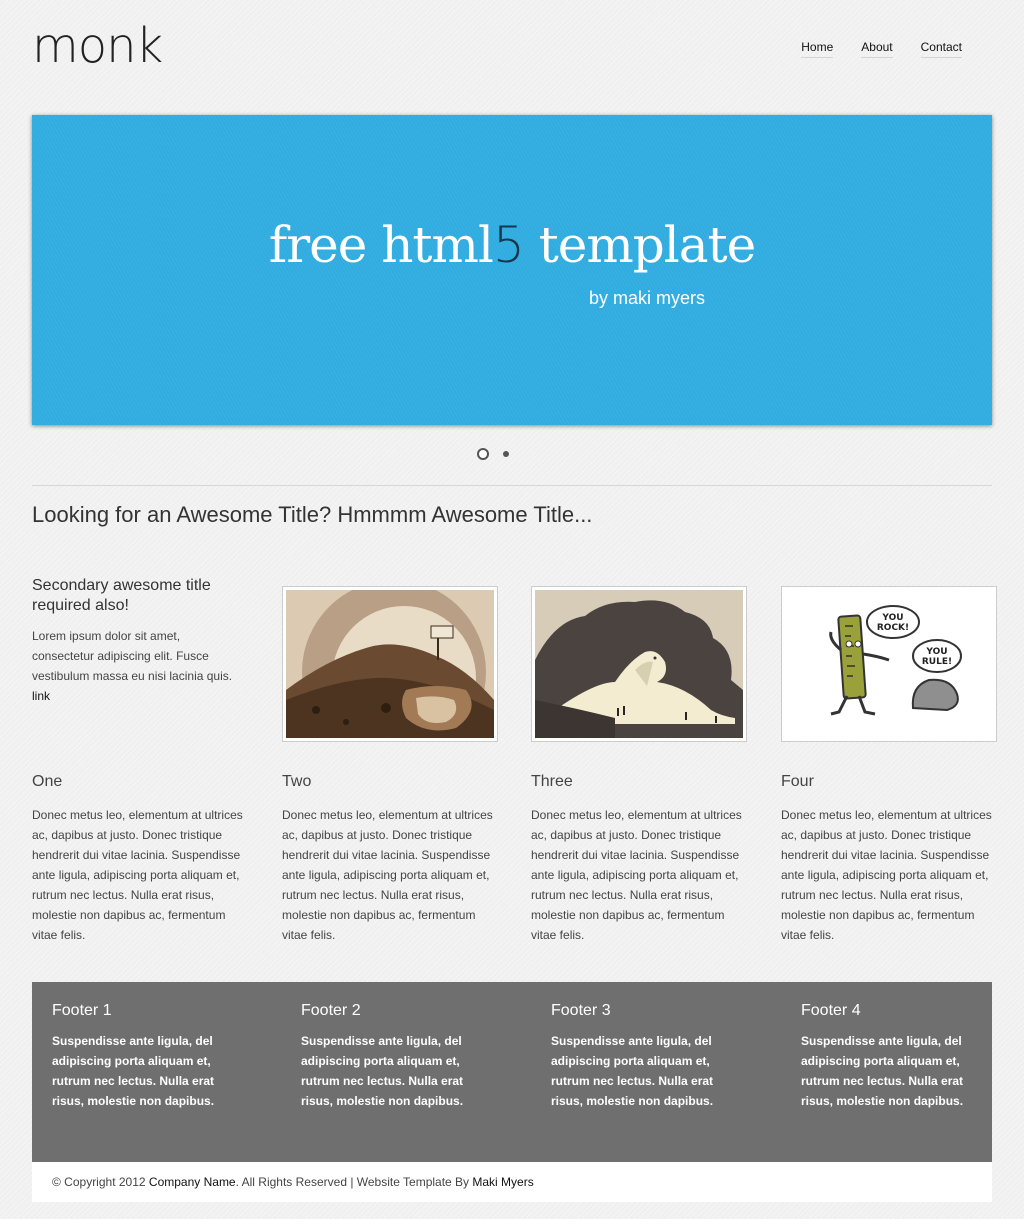 This screenshot has width=1024, height=1219. What do you see at coordinates (493, 454) in the screenshot?
I see `slider-pagination` at bounding box center [493, 454].